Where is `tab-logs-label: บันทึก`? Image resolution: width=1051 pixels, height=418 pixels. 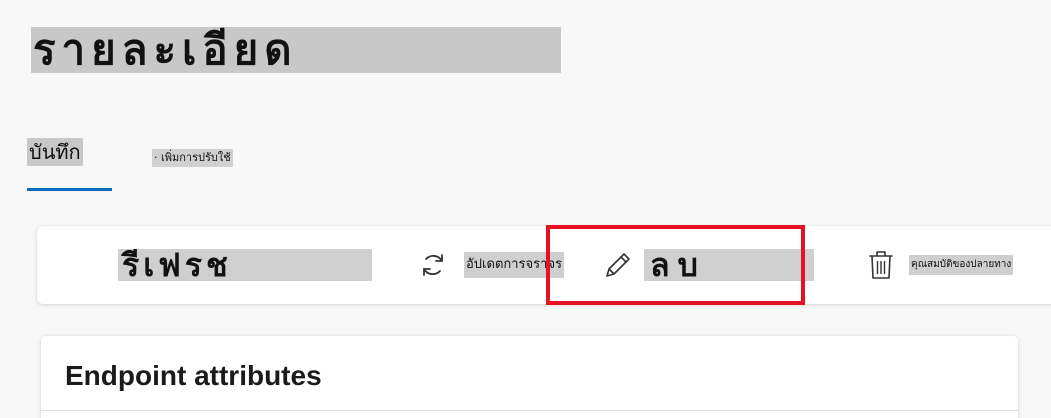
tab-logs-label: บันทึก is located at coordinates (55, 152).